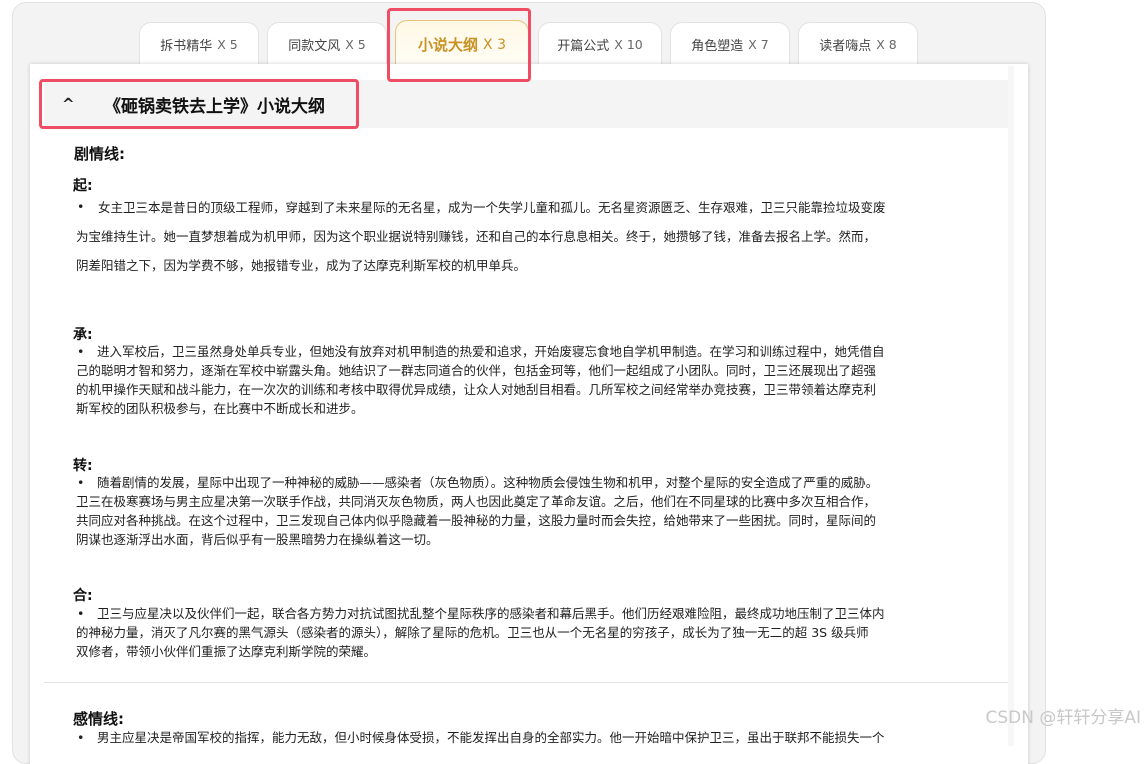  I want to click on tab-opening-formula: 开篇公式 X 10, so click(600, 44).